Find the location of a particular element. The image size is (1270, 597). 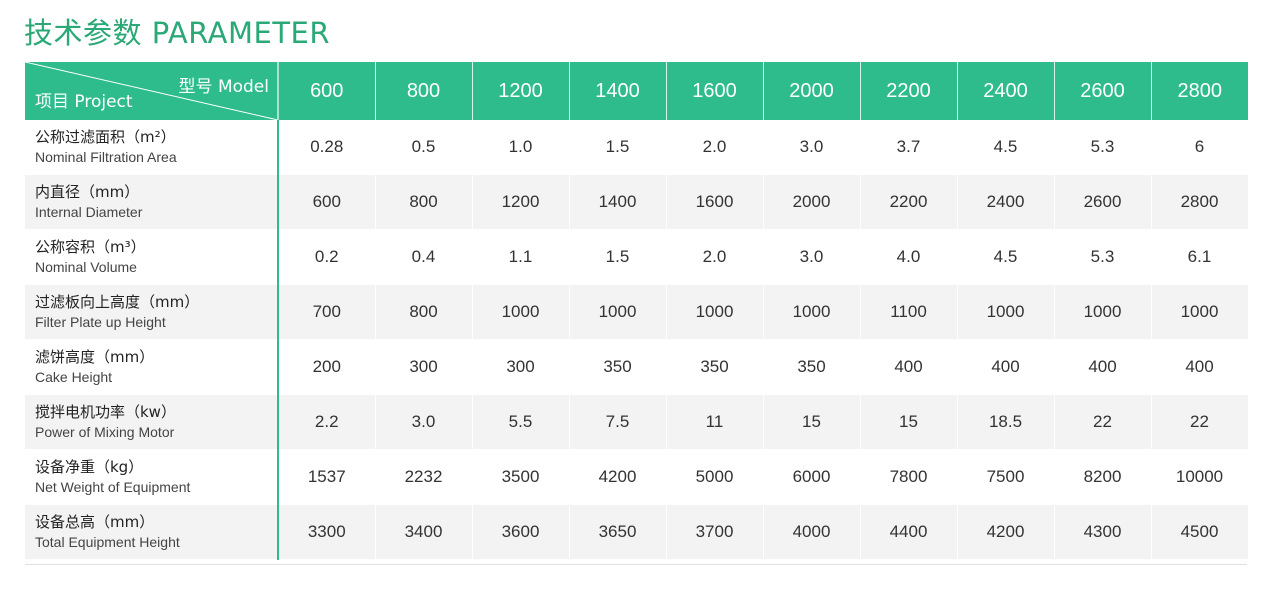

row-label-cn: 搅拌电机功率（kw） is located at coordinates (105, 412).